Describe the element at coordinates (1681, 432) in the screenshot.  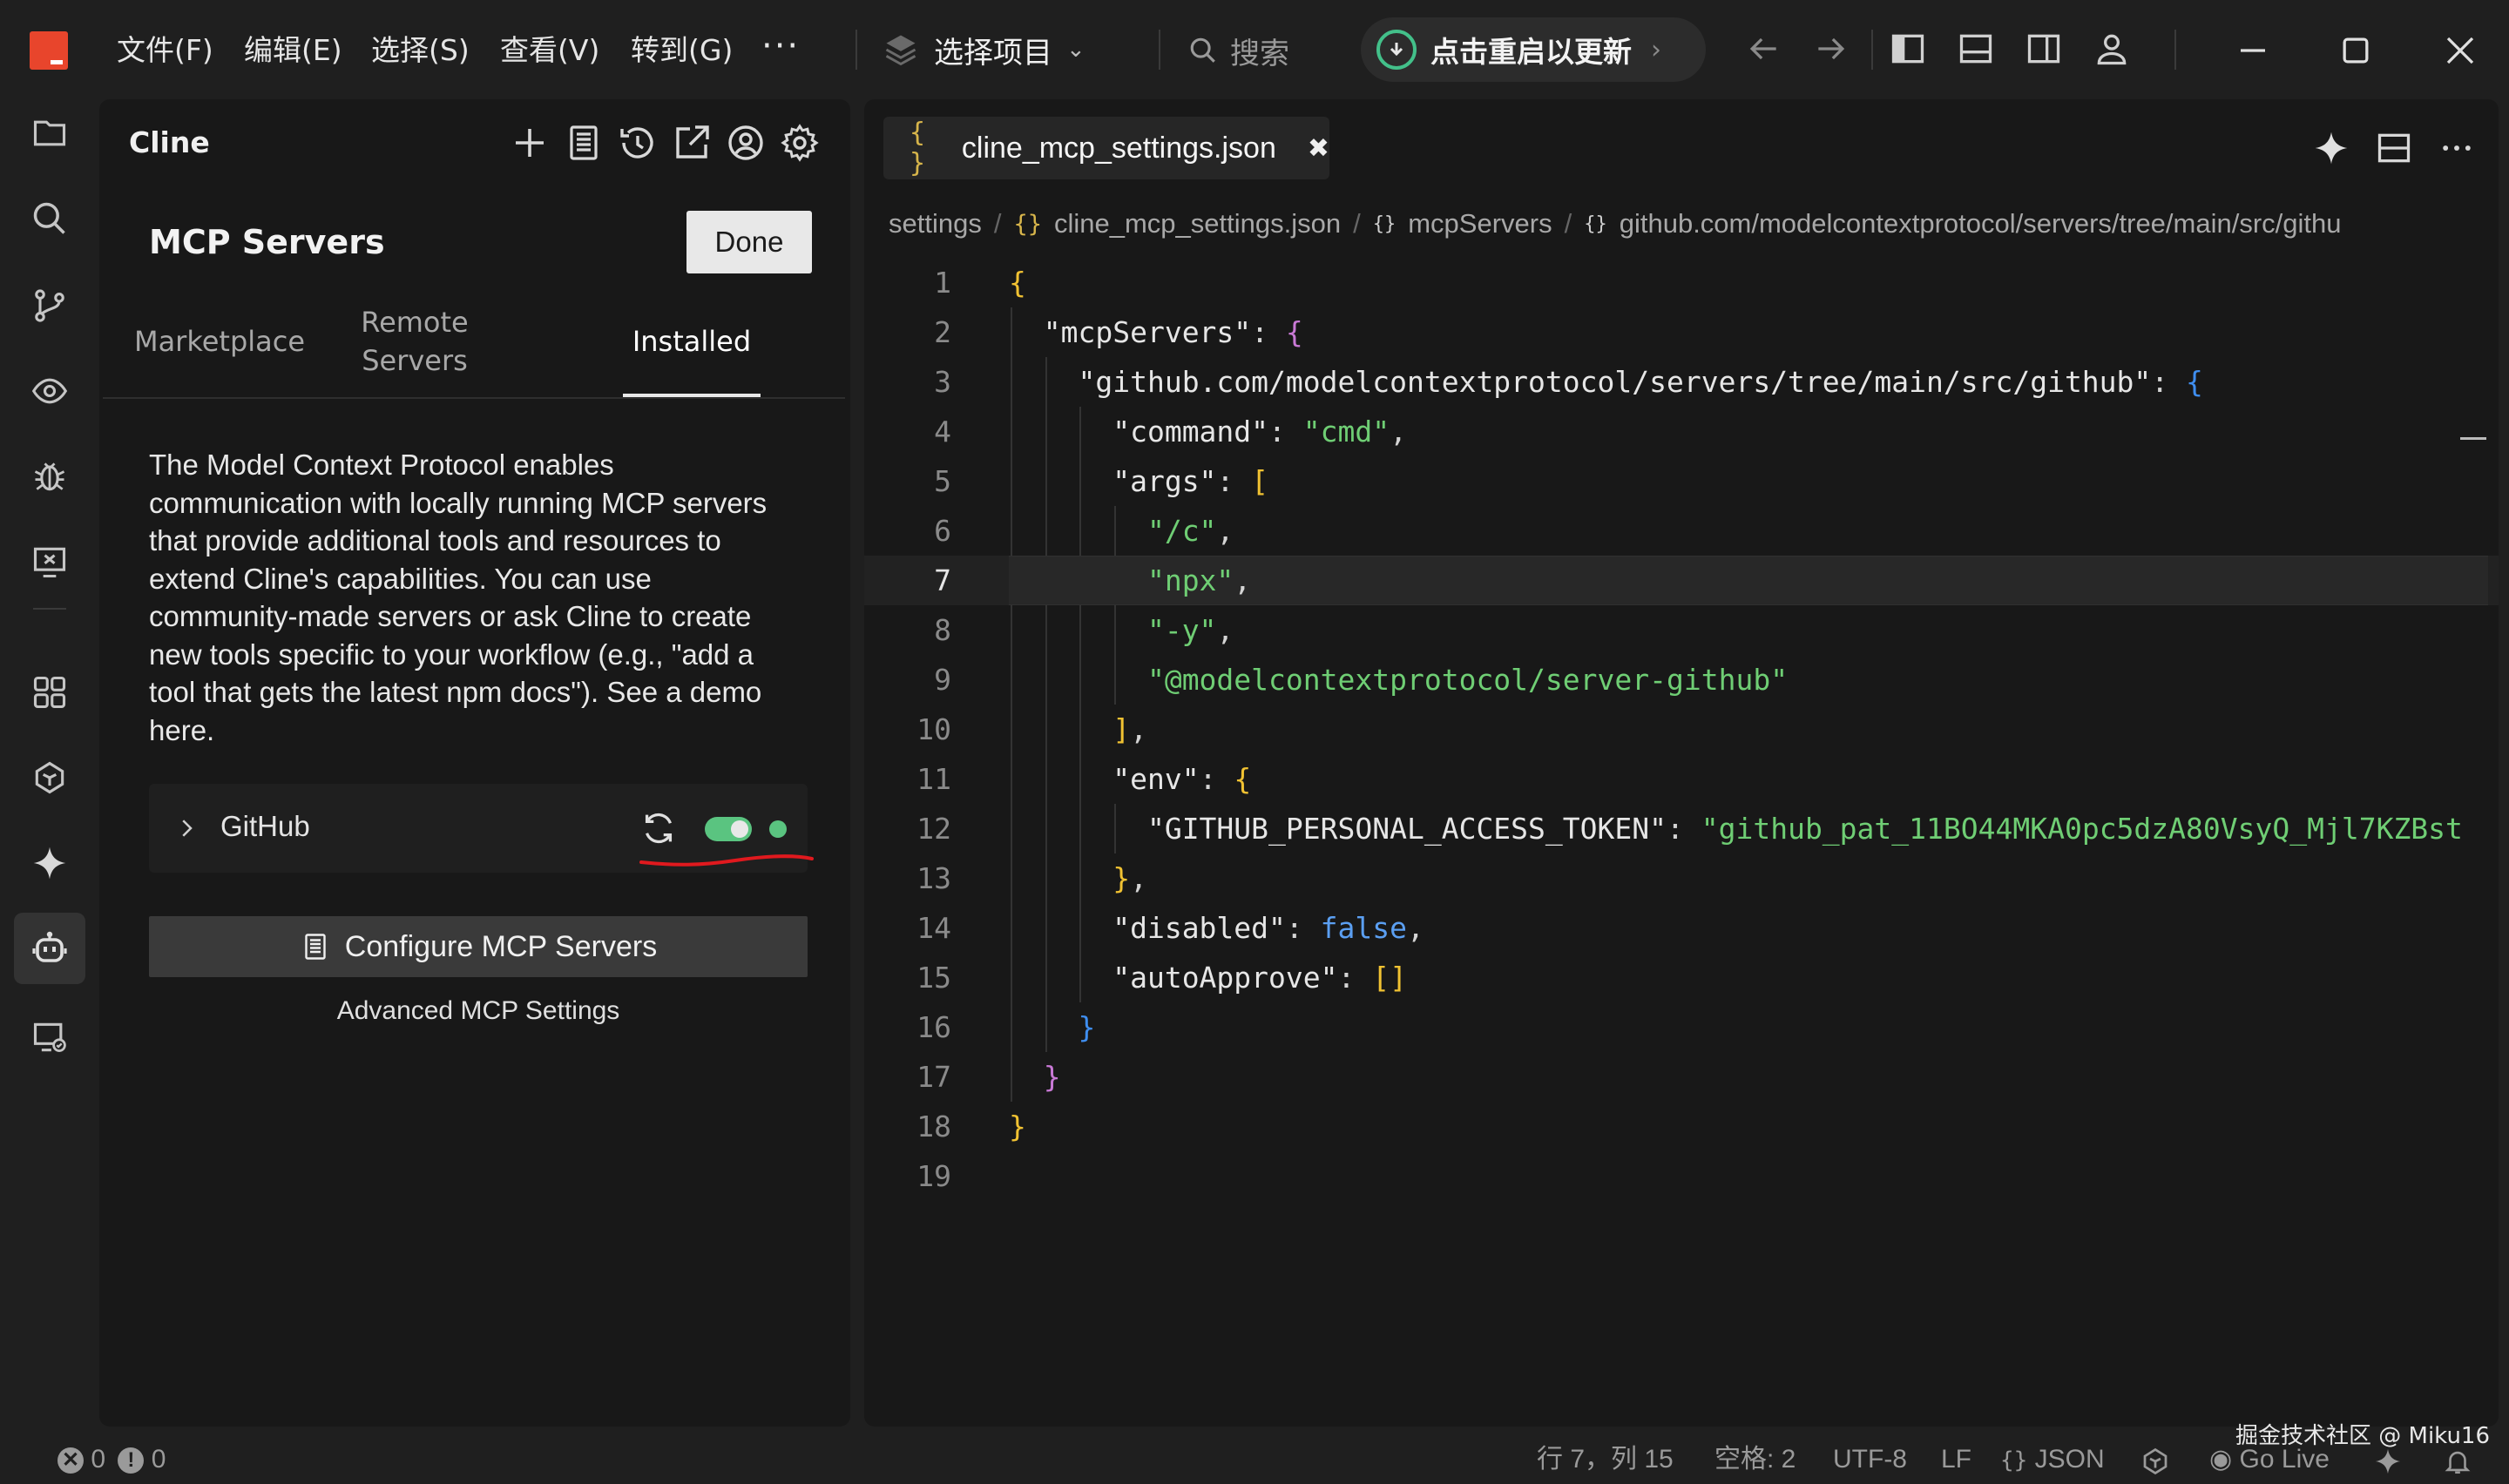
I see `code-line: 4 "command": "cmd",` at that location.